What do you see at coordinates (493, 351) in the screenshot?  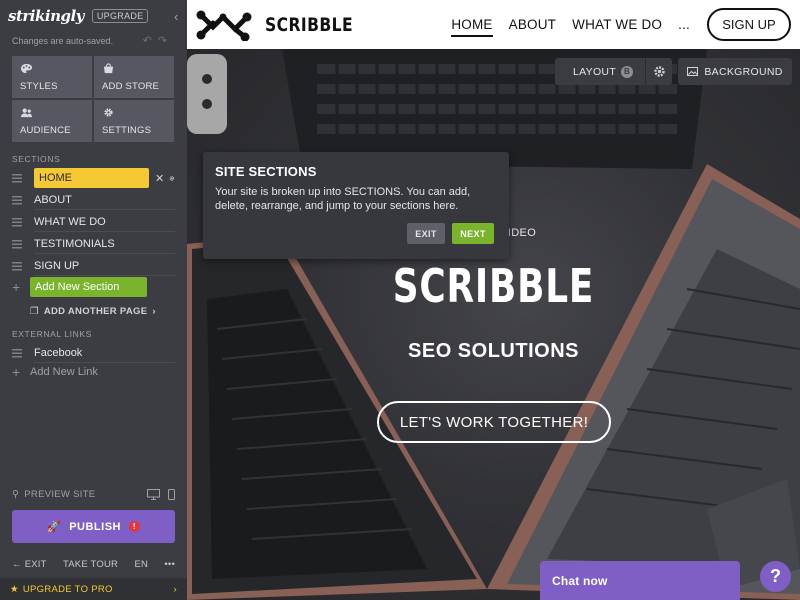 I see `hero-subtitle: SEO SOLUTIONS` at bounding box center [493, 351].